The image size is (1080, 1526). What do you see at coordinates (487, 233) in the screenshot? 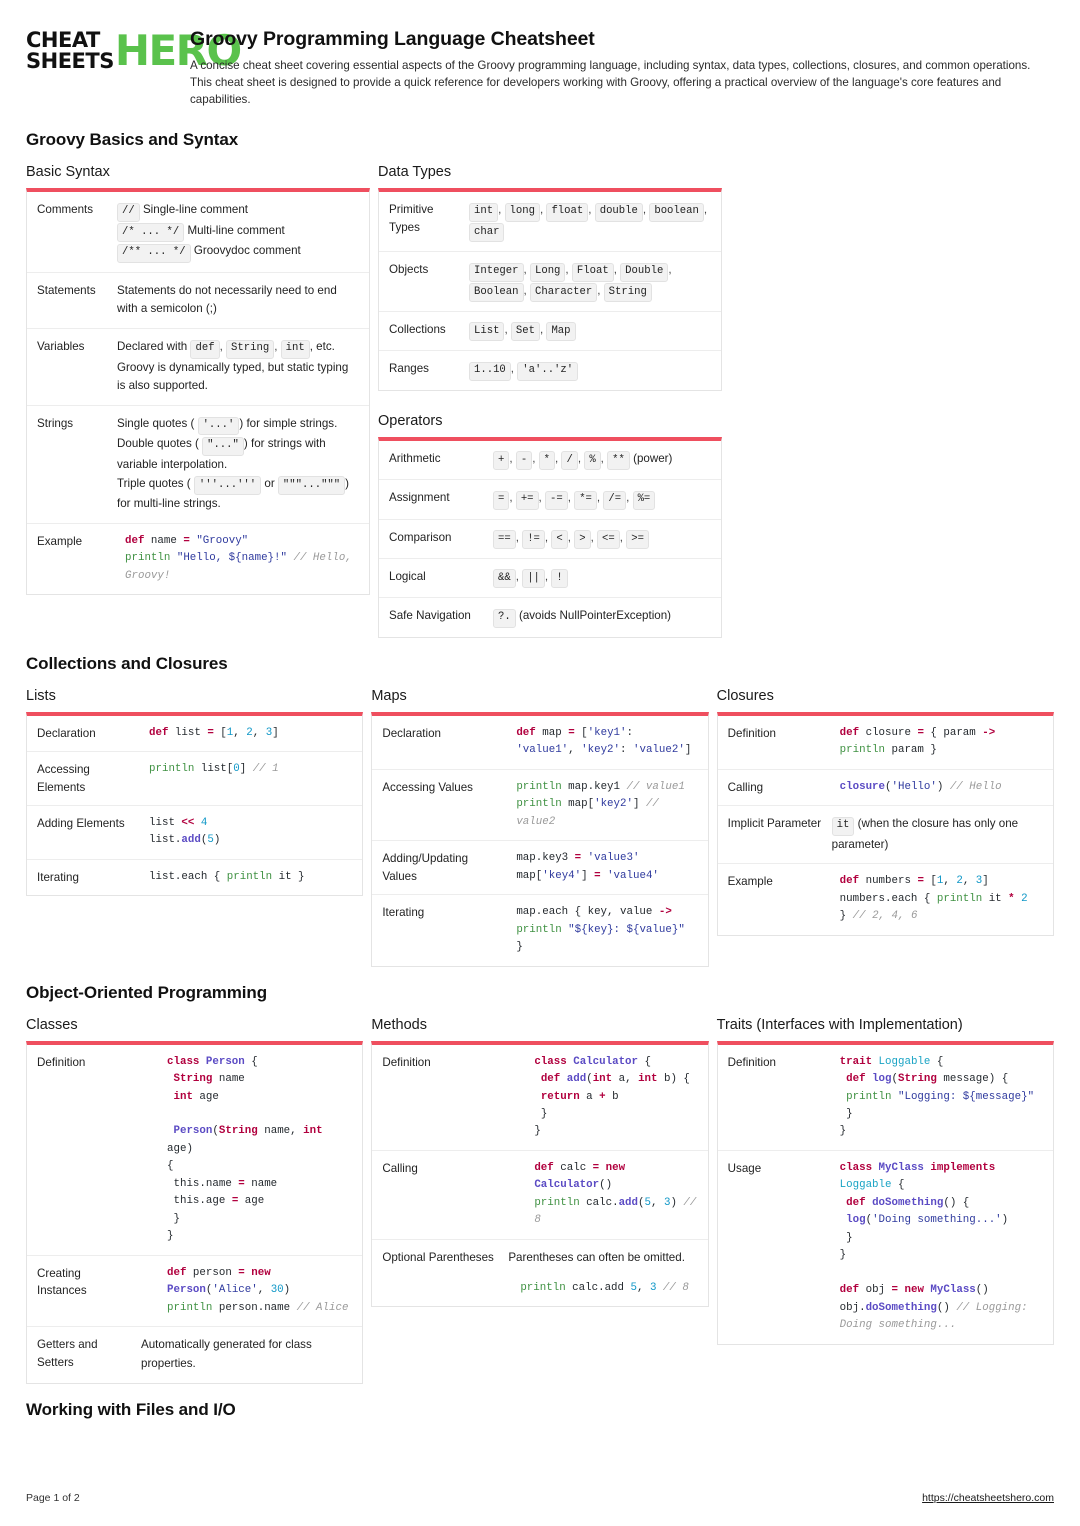
I see `code-chip: char` at bounding box center [487, 233].